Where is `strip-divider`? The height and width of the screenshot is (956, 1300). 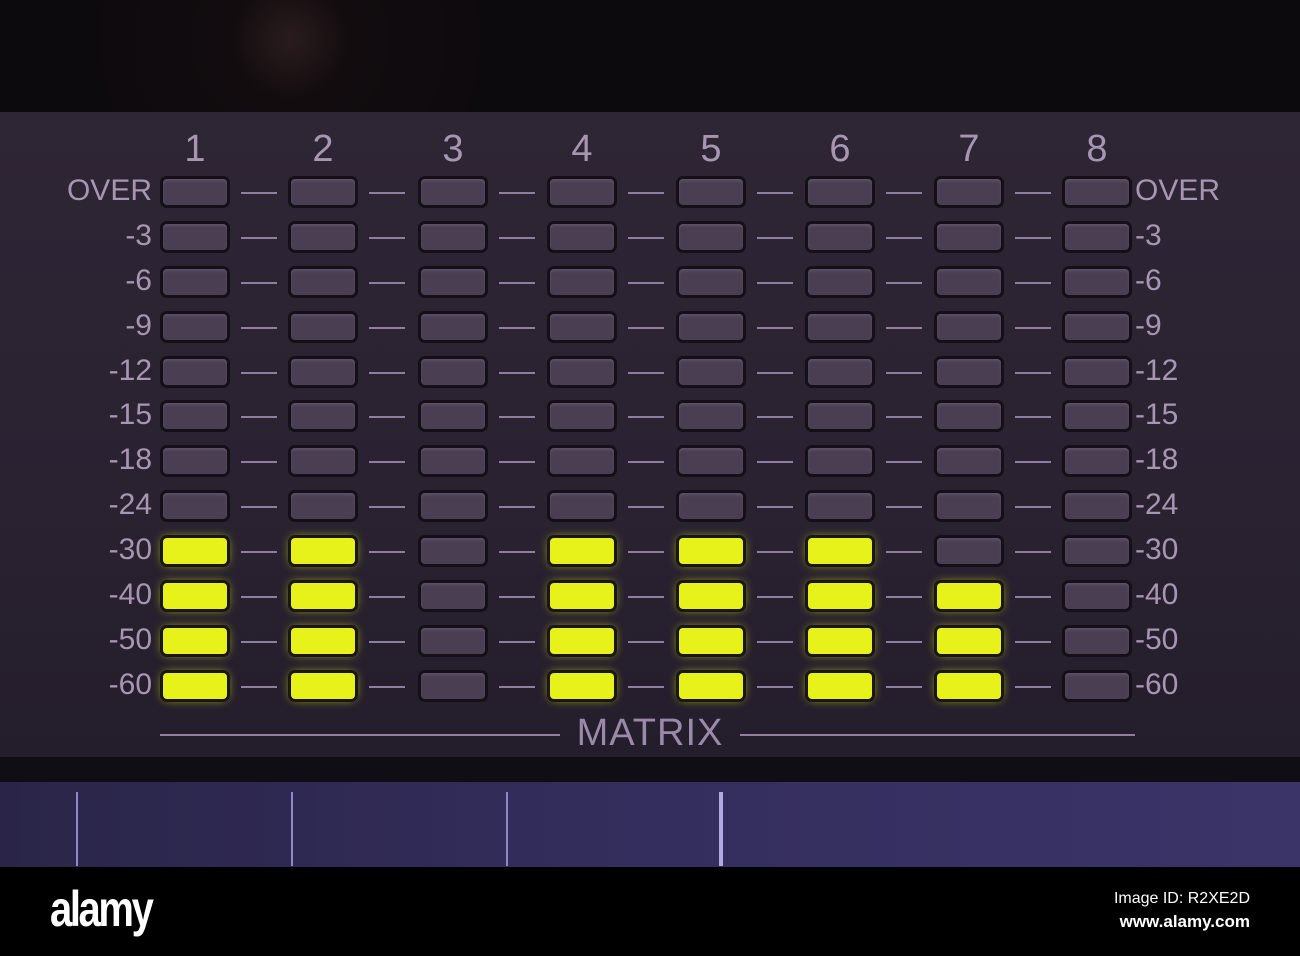
strip-divider is located at coordinates (77, 829).